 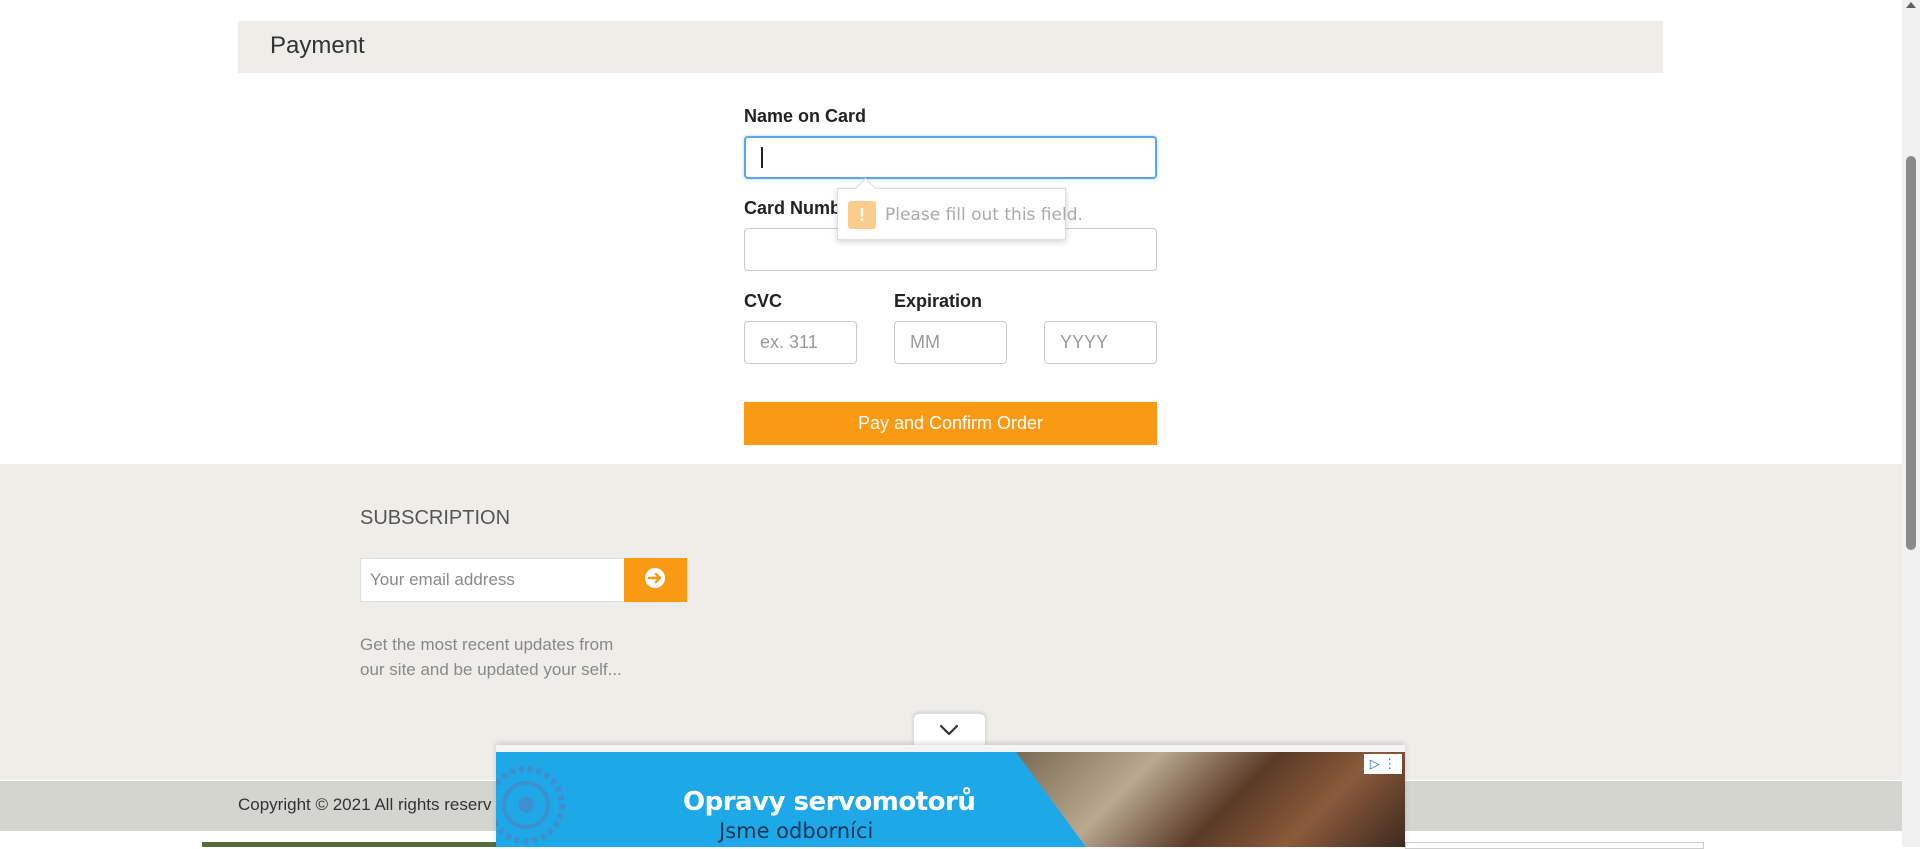 What do you see at coordinates (1100, 342) in the screenshot?
I see `expiration-year-input: YYYY` at bounding box center [1100, 342].